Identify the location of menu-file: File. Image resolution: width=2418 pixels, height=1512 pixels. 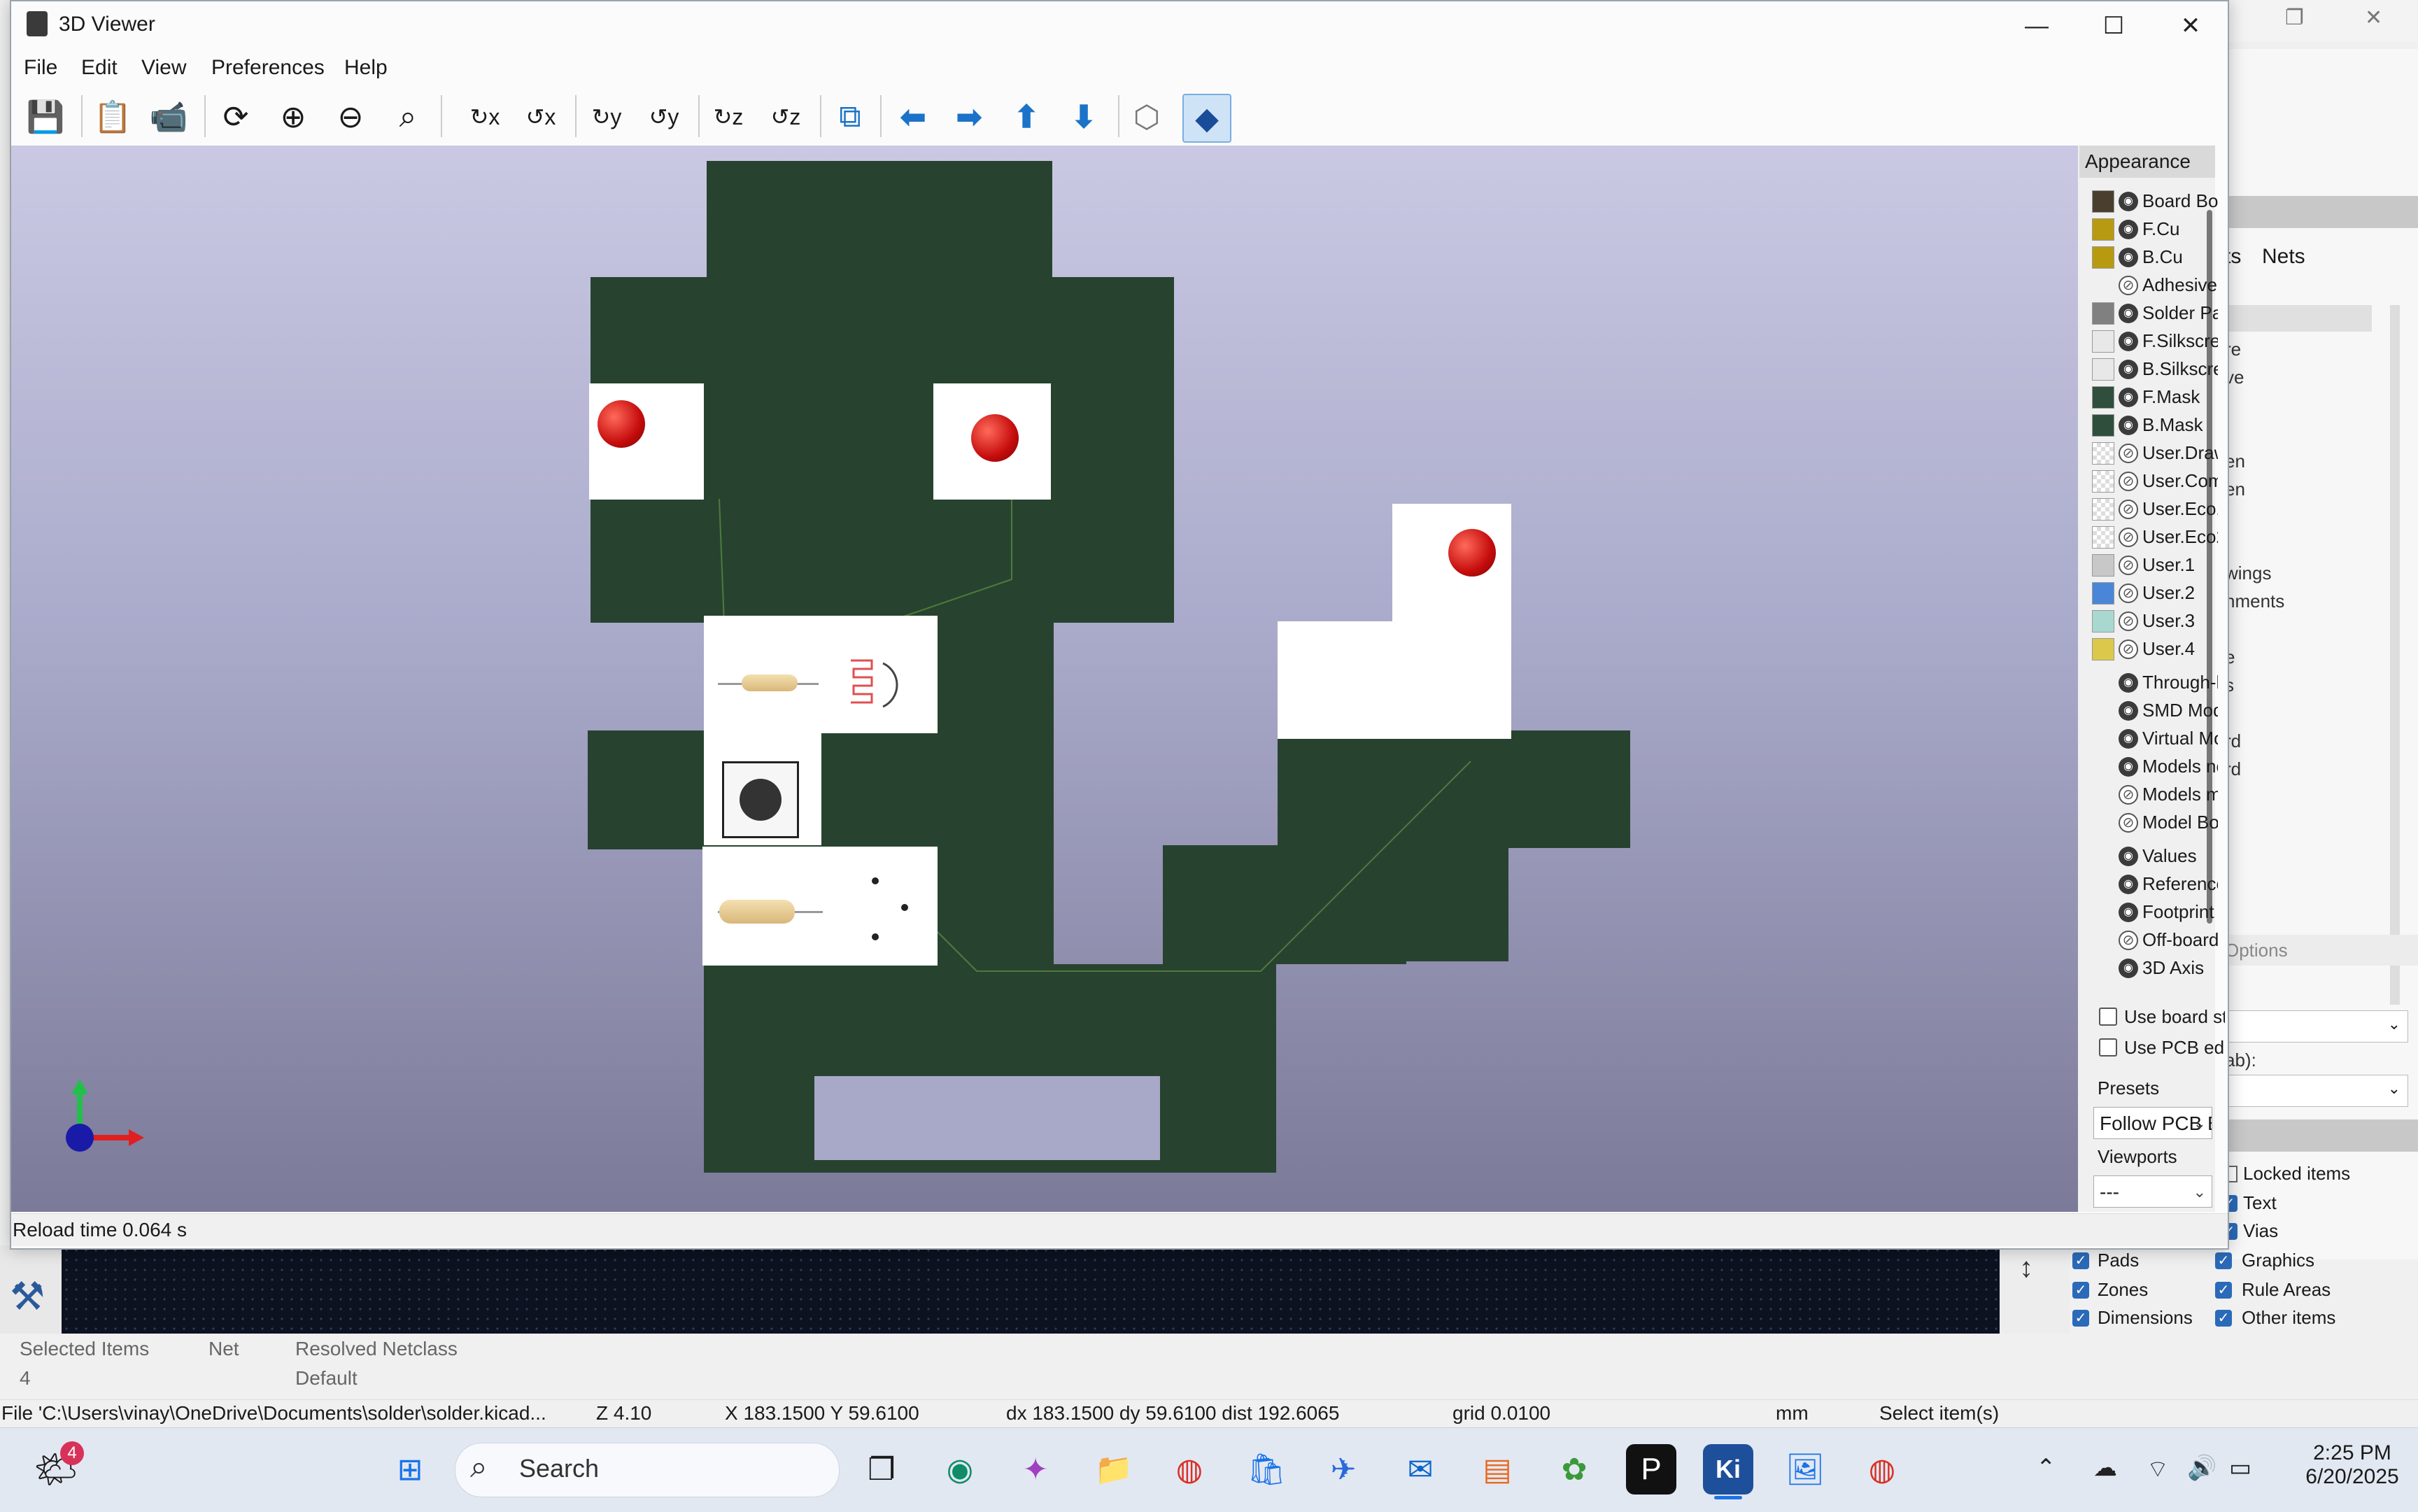
(40, 68).